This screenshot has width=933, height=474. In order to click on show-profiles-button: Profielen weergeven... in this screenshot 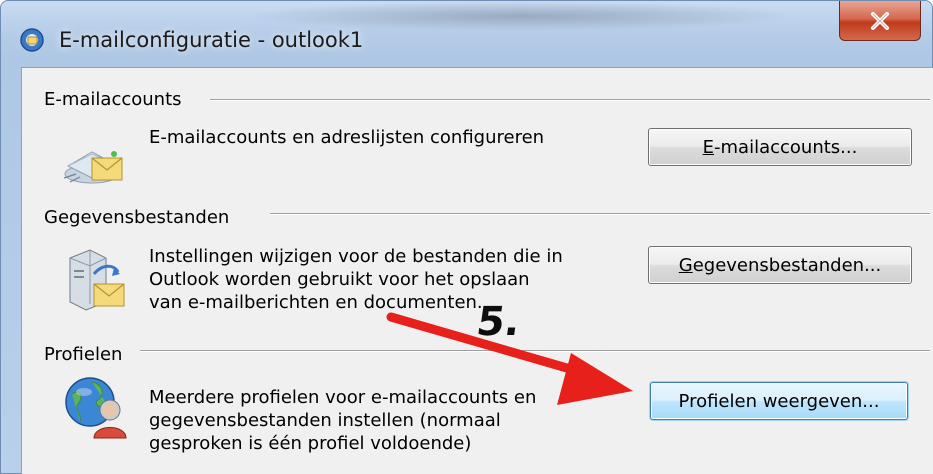, I will do `click(779, 401)`.